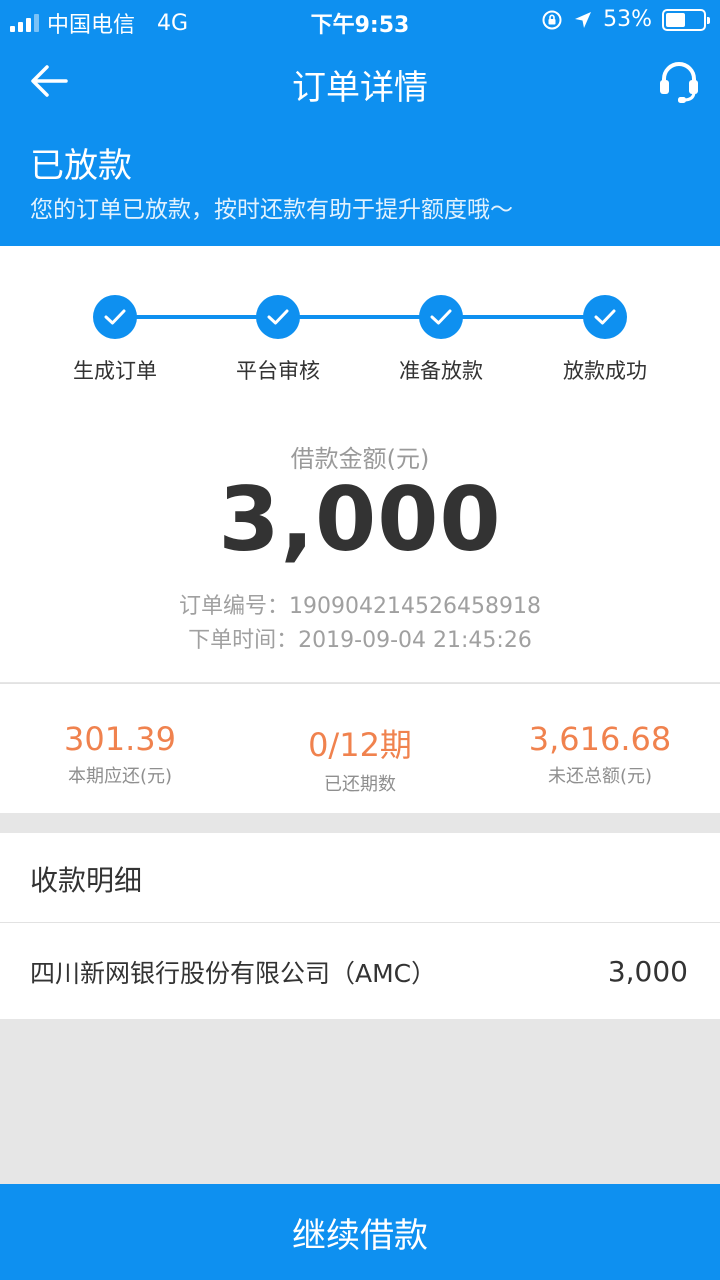  Describe the element at coordinates (115, 371) in the screenshot. I see `step-label: 生成订单` at that location.